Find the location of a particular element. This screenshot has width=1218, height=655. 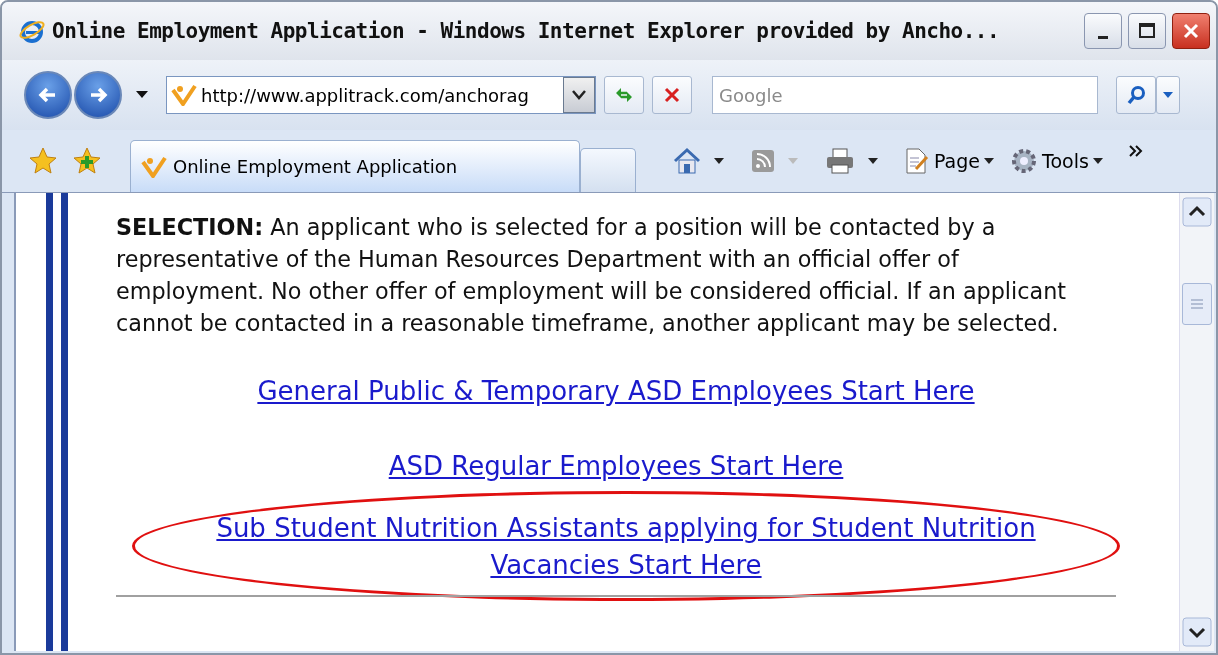

grip-icon is located at coordinates (1197, 304).